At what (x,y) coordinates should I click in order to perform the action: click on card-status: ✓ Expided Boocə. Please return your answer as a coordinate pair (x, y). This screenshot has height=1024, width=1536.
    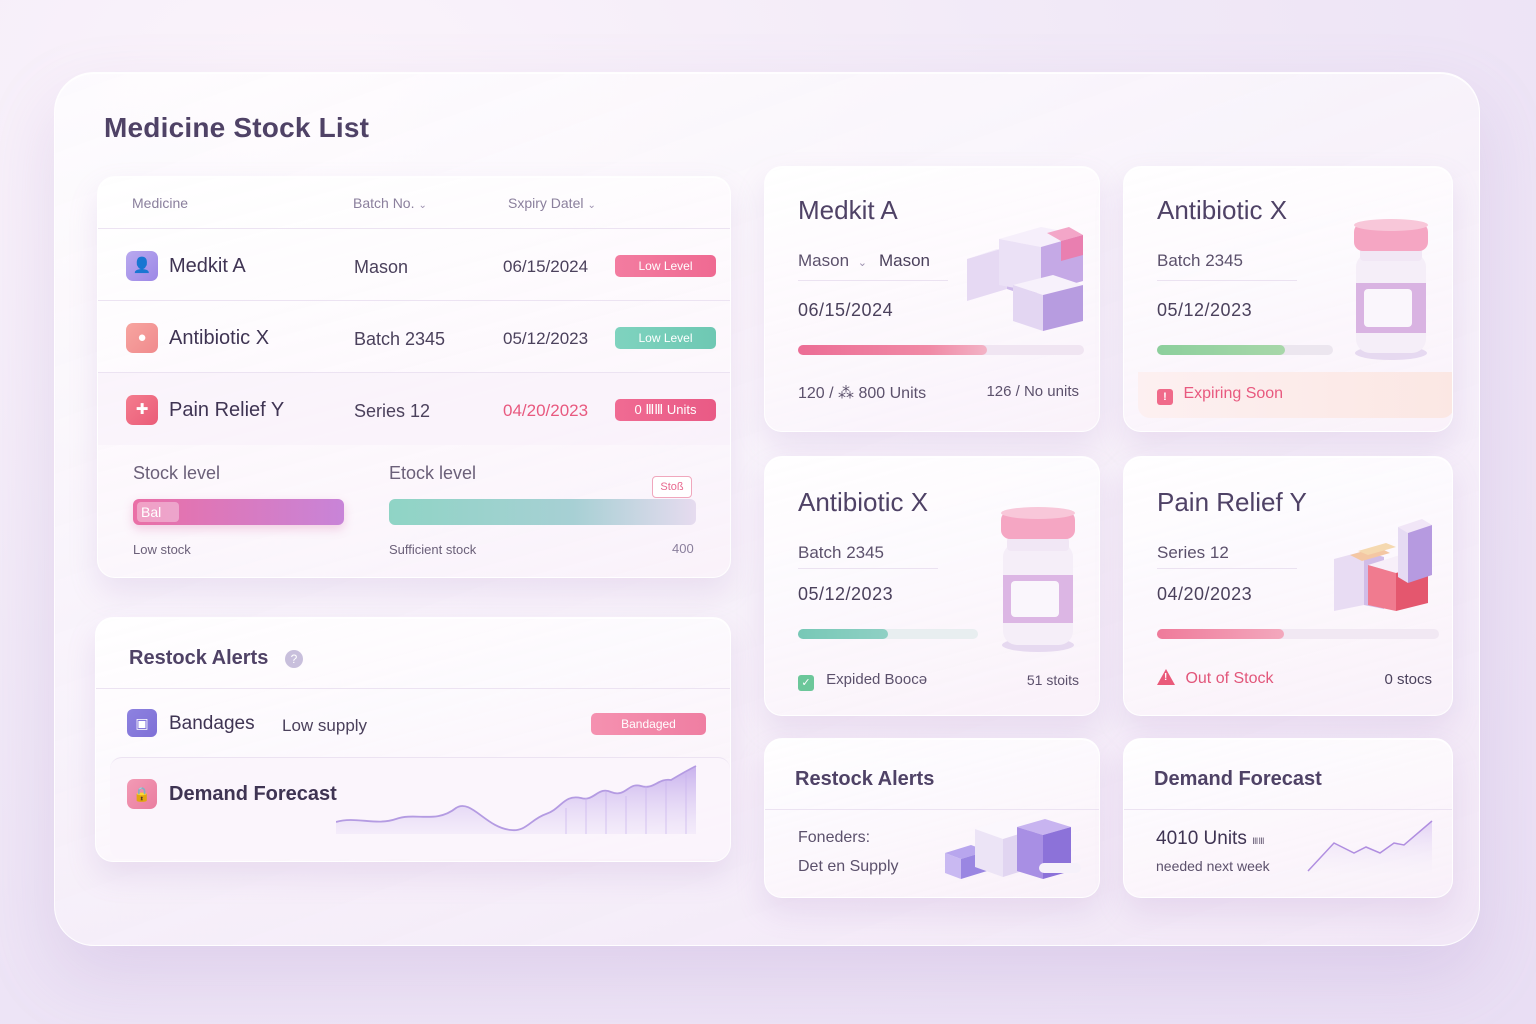
    Looking at the image, I should click on (862, 681).